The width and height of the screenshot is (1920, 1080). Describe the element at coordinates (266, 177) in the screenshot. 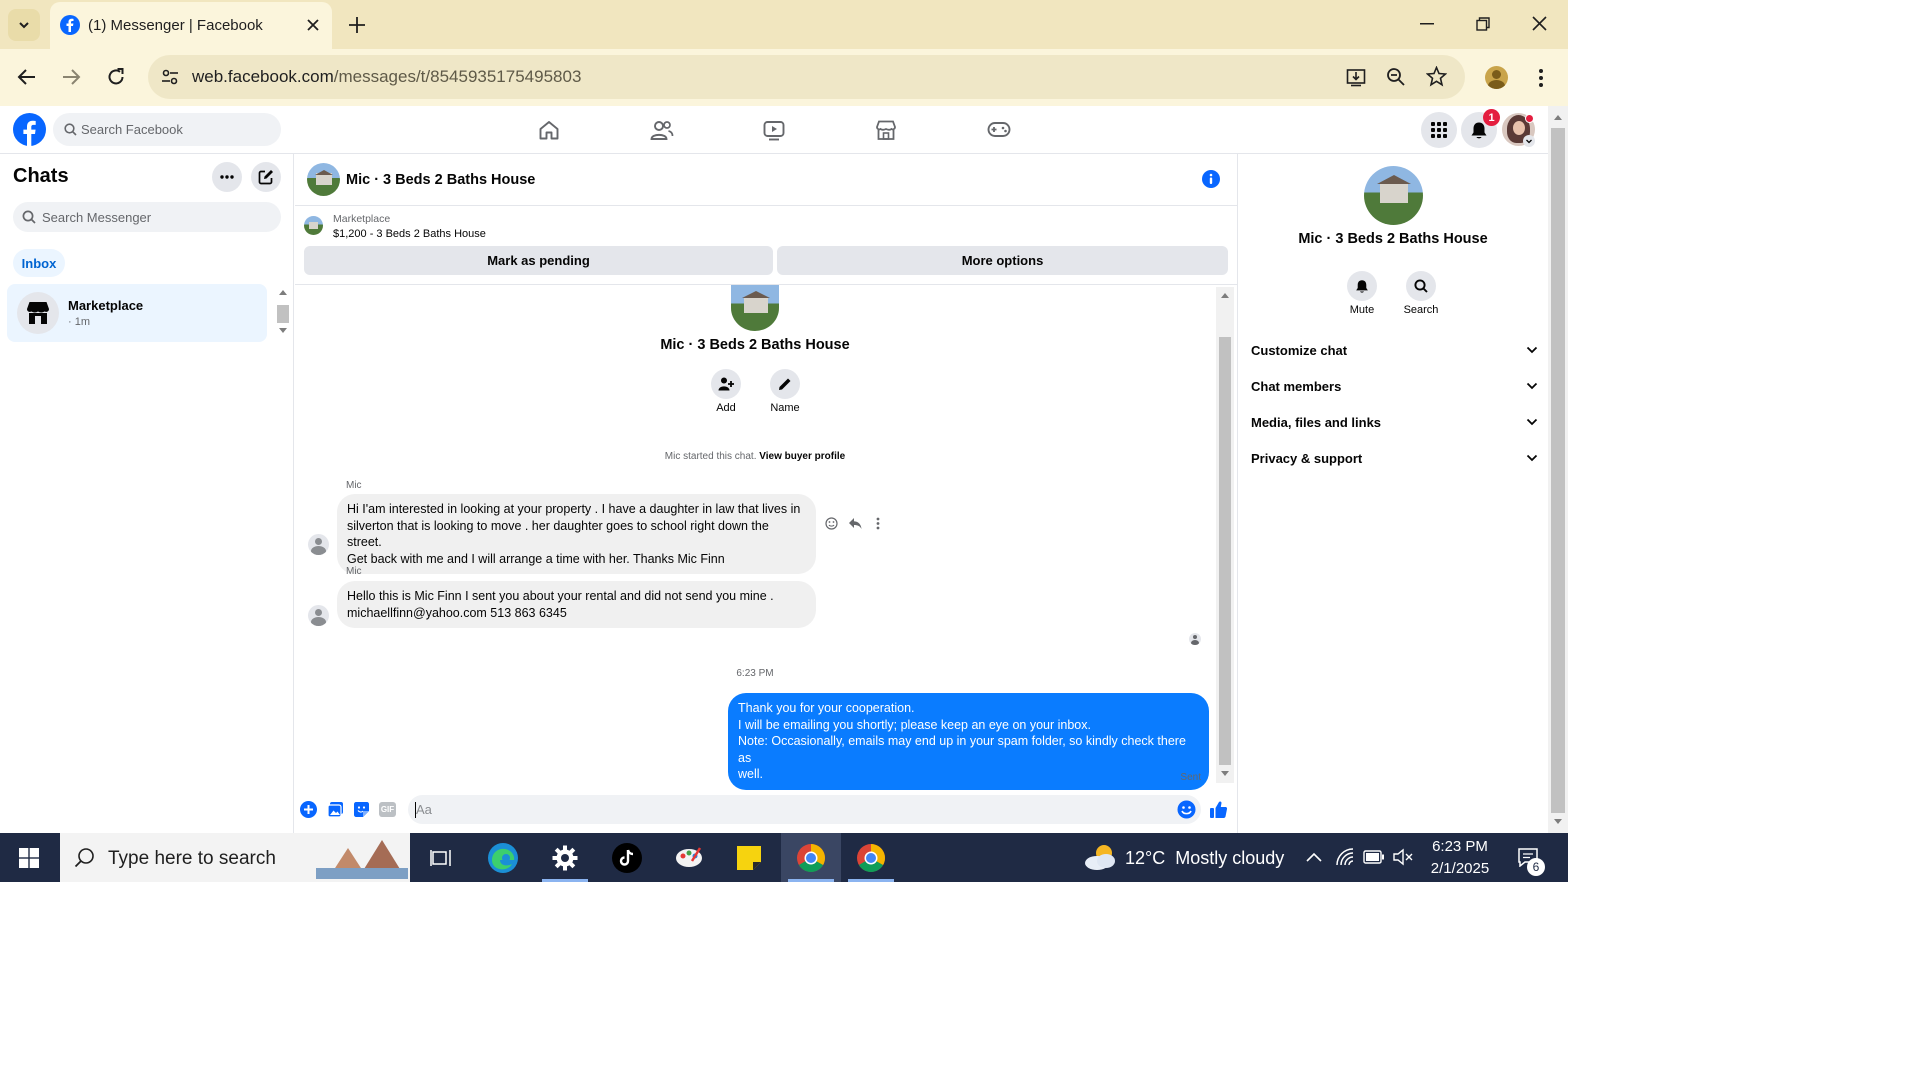

I see `new-message-button` at that location.